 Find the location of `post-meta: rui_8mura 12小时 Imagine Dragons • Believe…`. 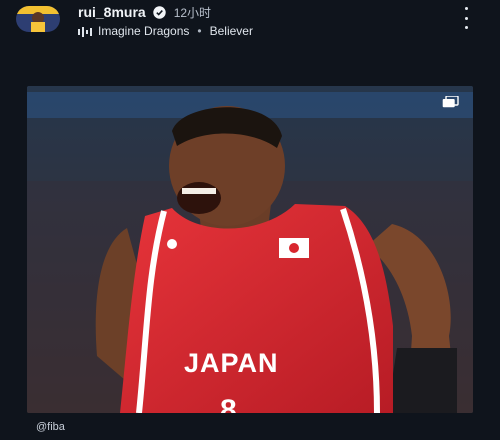

post-meta: rui_8mura 12小时 Imagine Dragons • Believe… is located at coordinates (258, 21).